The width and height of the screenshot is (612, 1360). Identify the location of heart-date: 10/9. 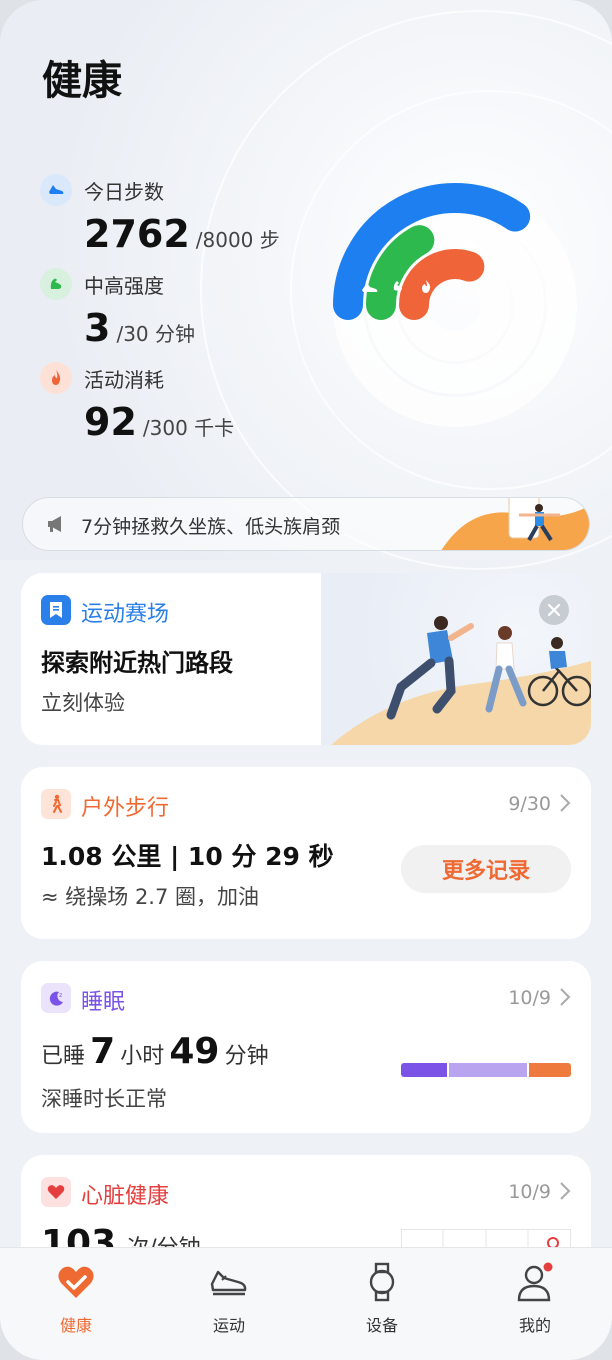
(529, 1192).